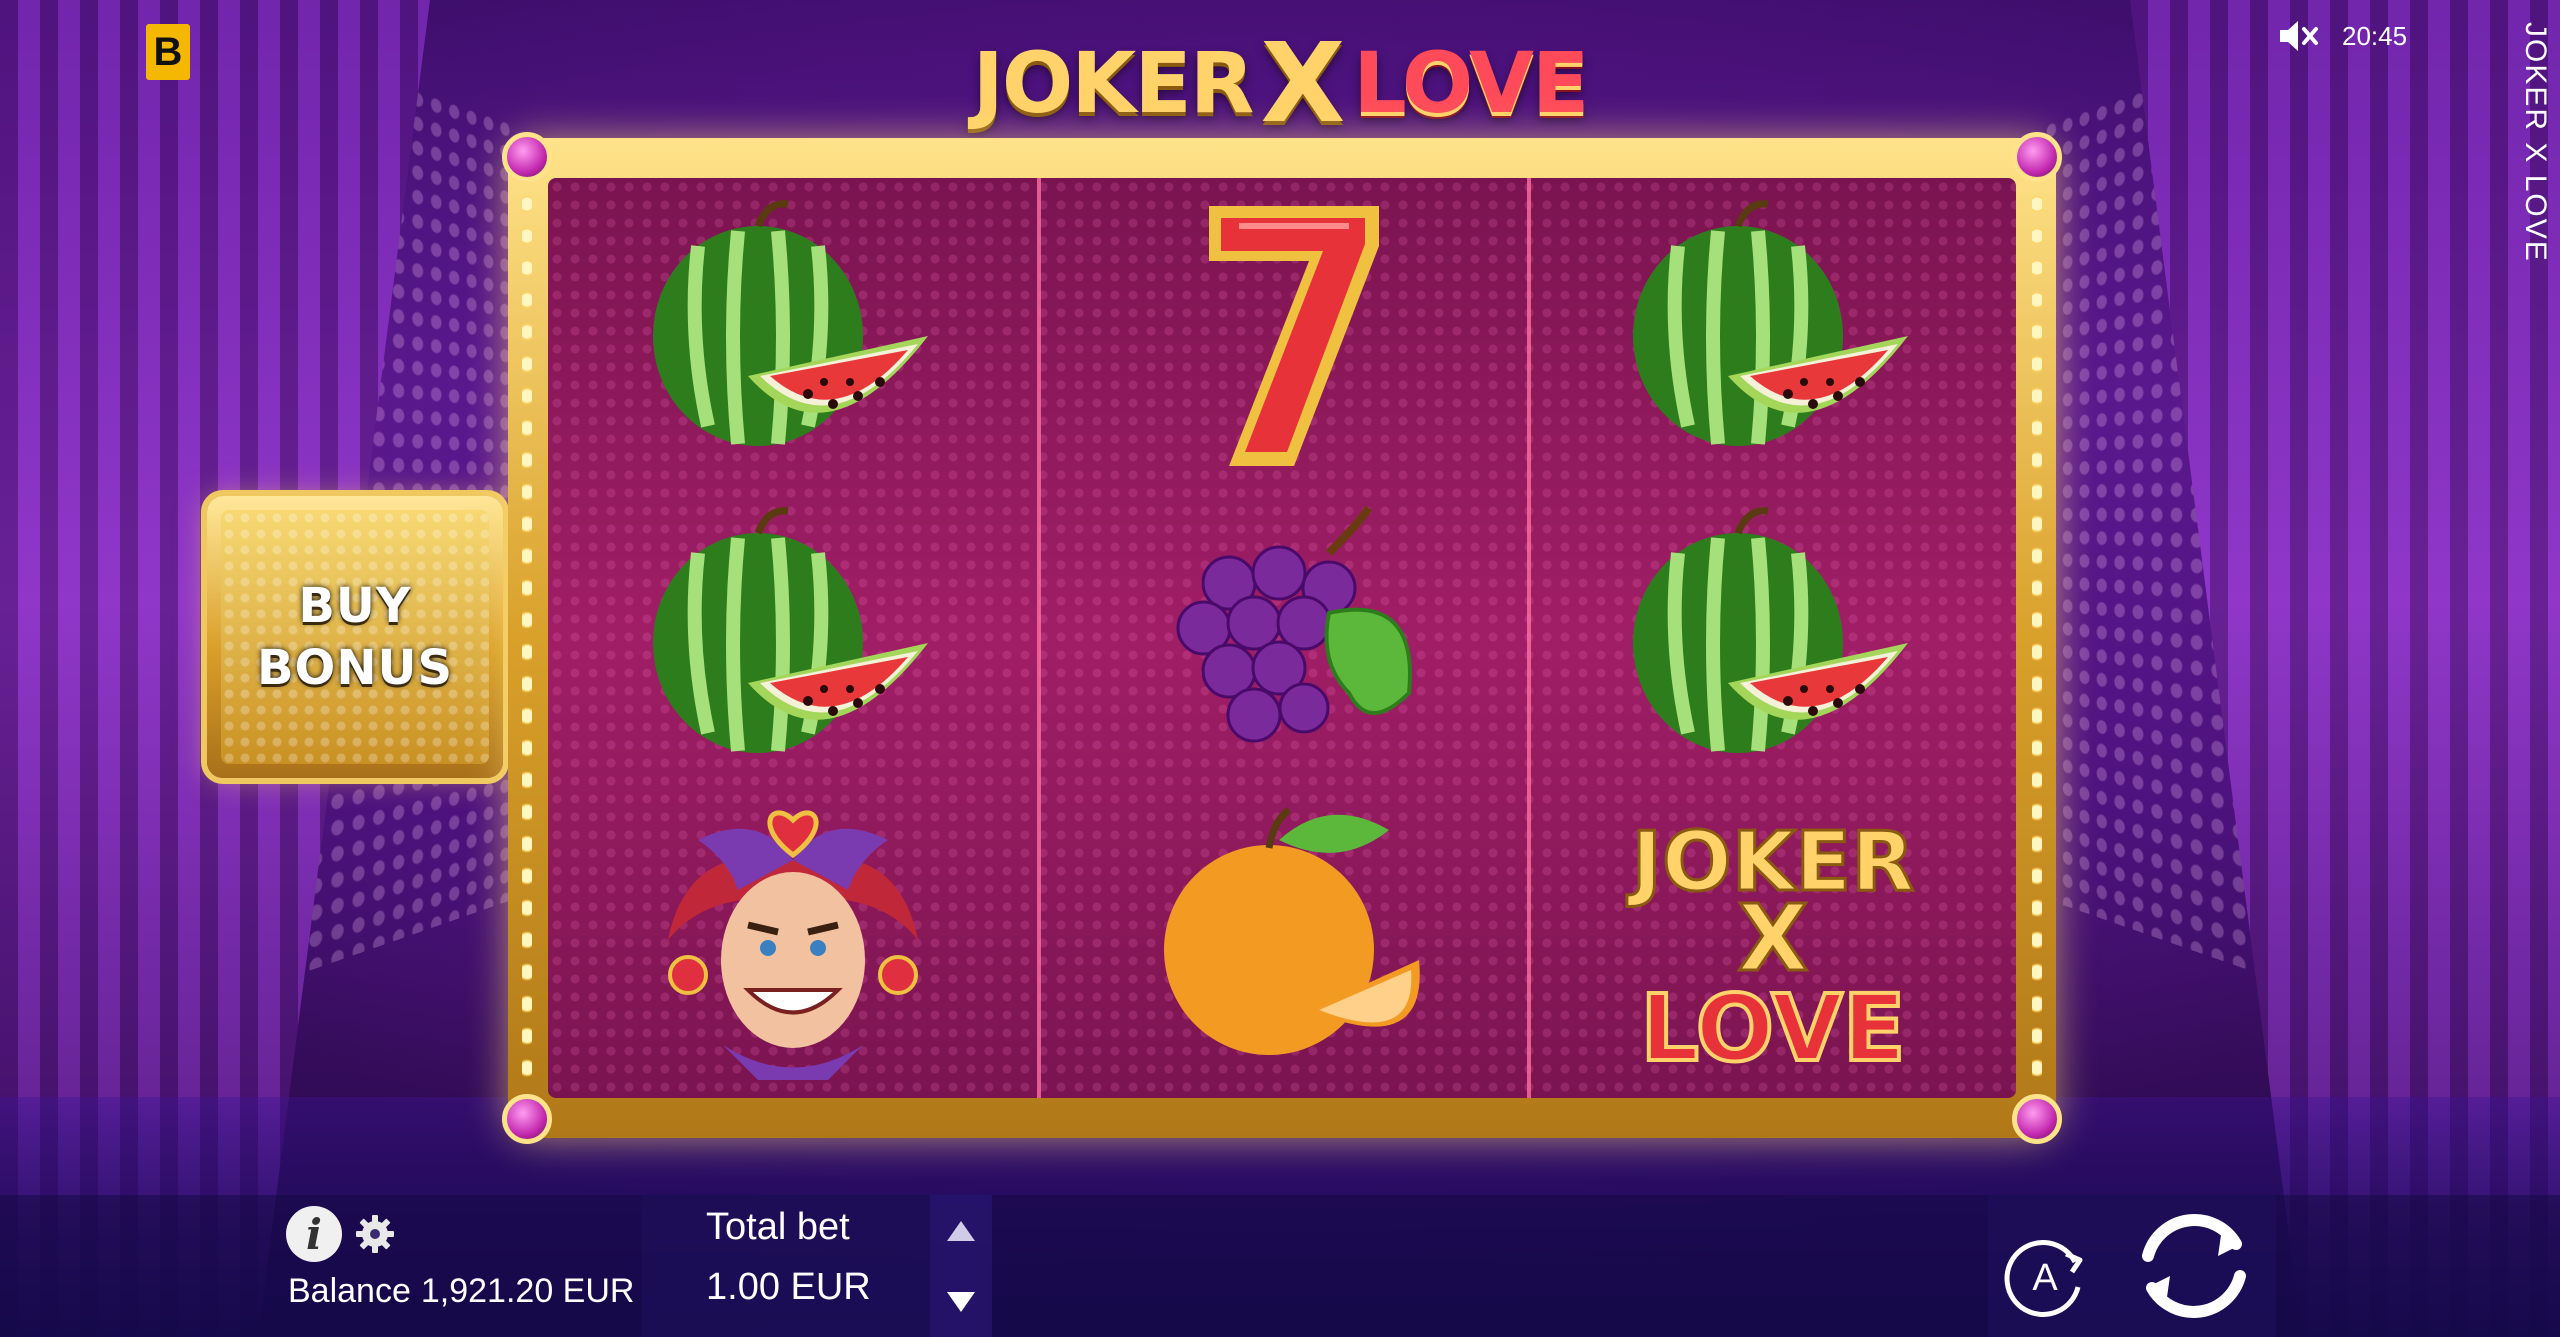 The height and width of the screenshot is (1337, 2560). I want to click on logo-word-joker: JOKER, so click(1113, 83).